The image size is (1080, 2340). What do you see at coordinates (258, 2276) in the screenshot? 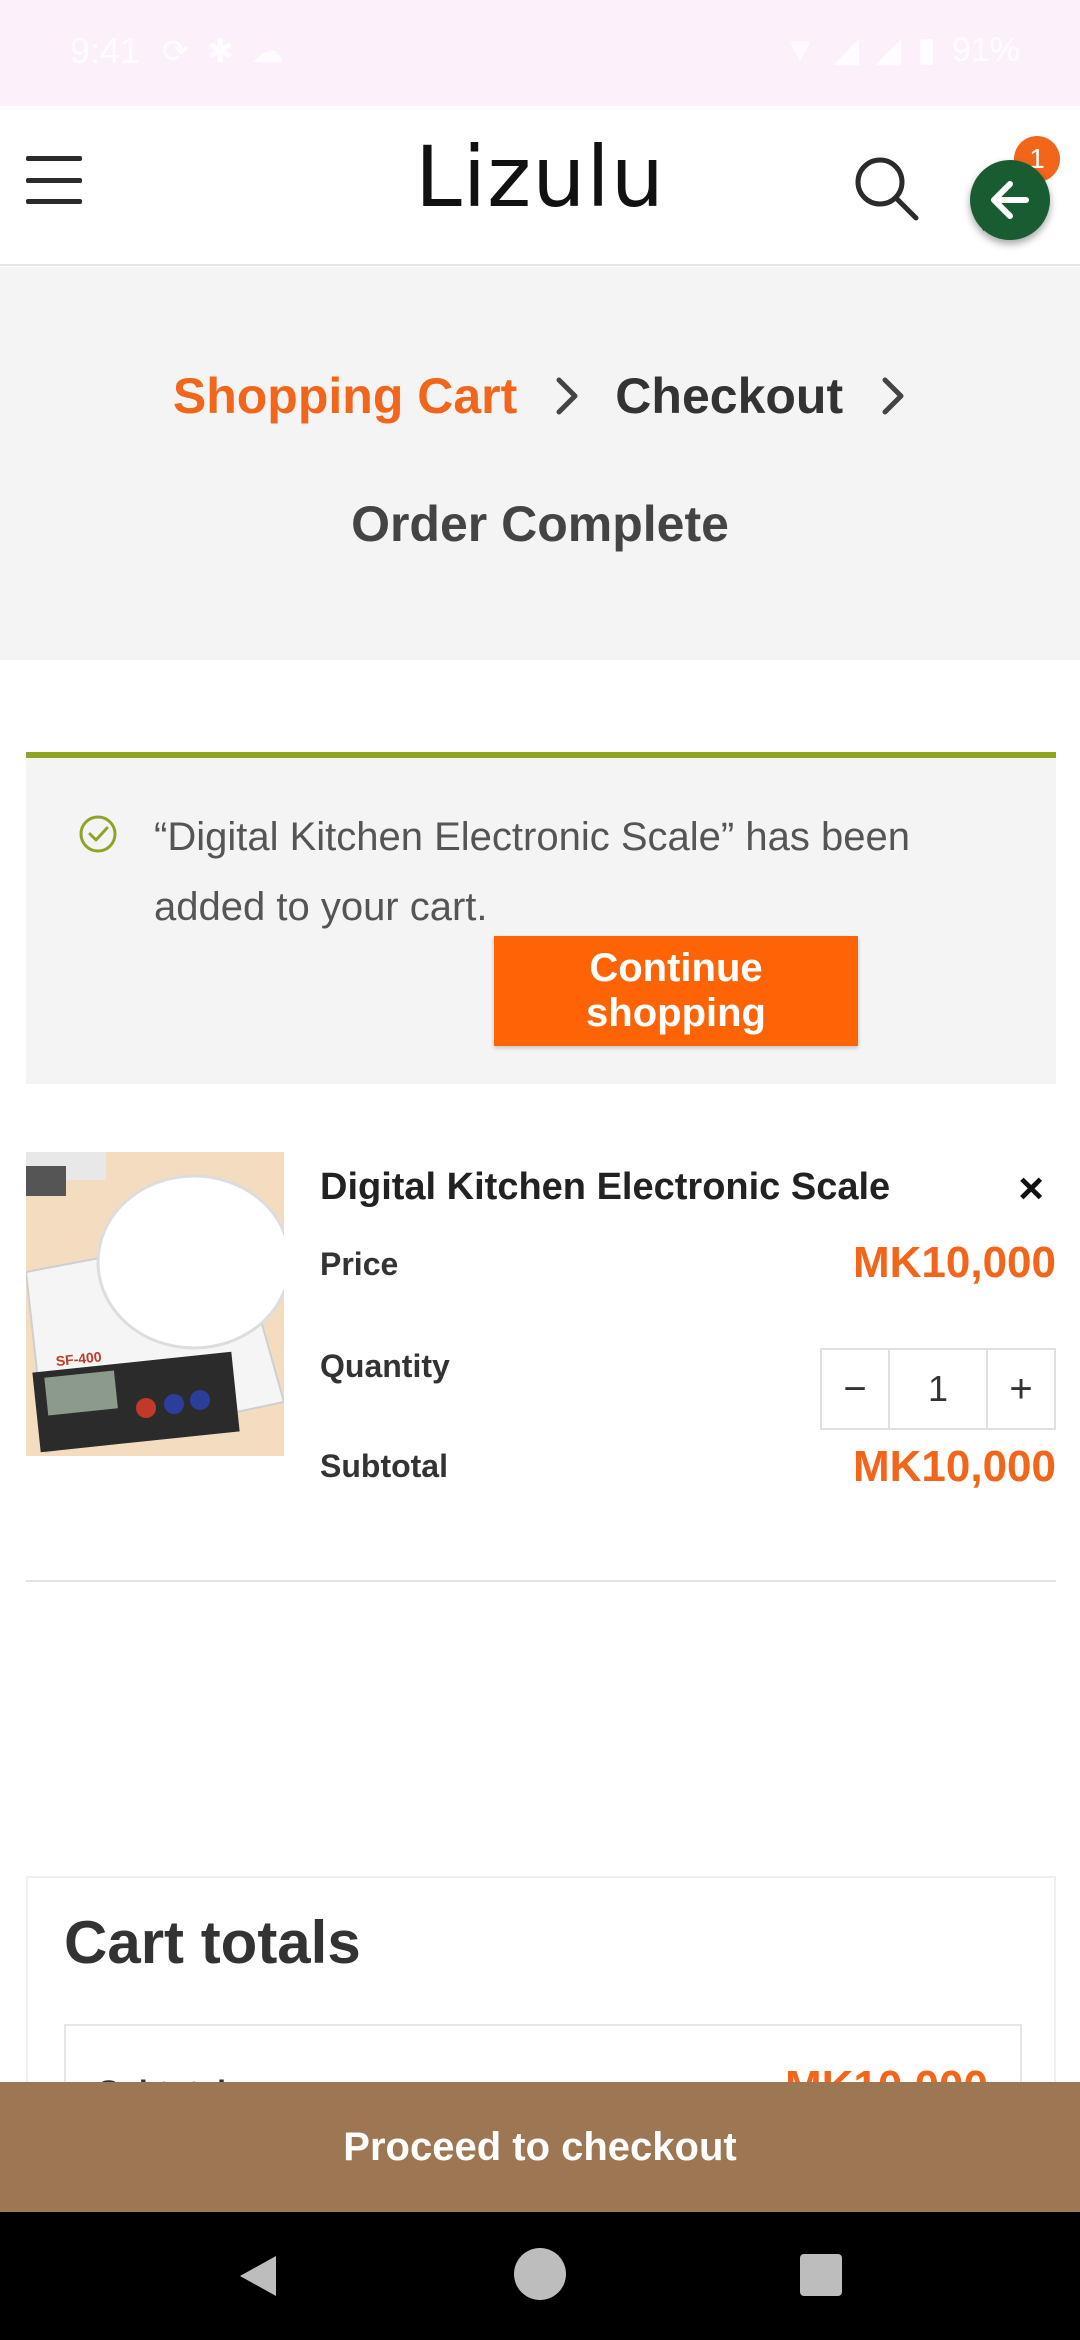
I see `nav-back-icon` at bounding box center [258, 2276].